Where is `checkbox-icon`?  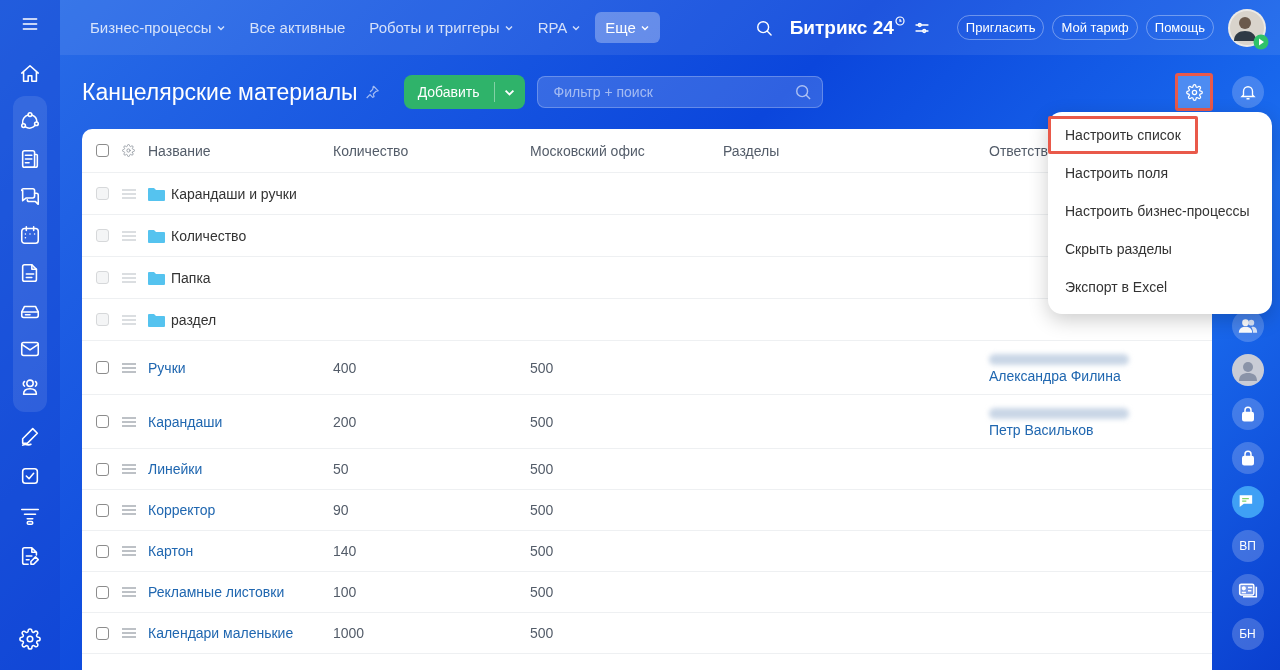
checkbox-icon is located at coordinates (30, 476).